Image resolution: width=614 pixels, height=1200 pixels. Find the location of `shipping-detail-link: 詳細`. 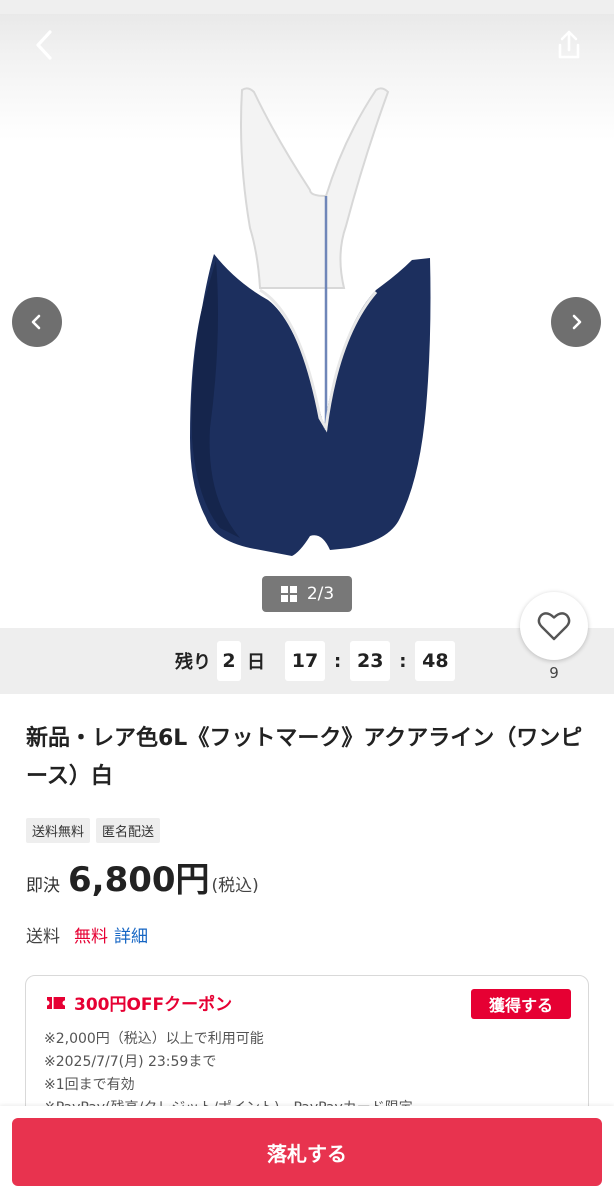

shipping-detail-link: 詳細 is located at coordinates (131, 934).